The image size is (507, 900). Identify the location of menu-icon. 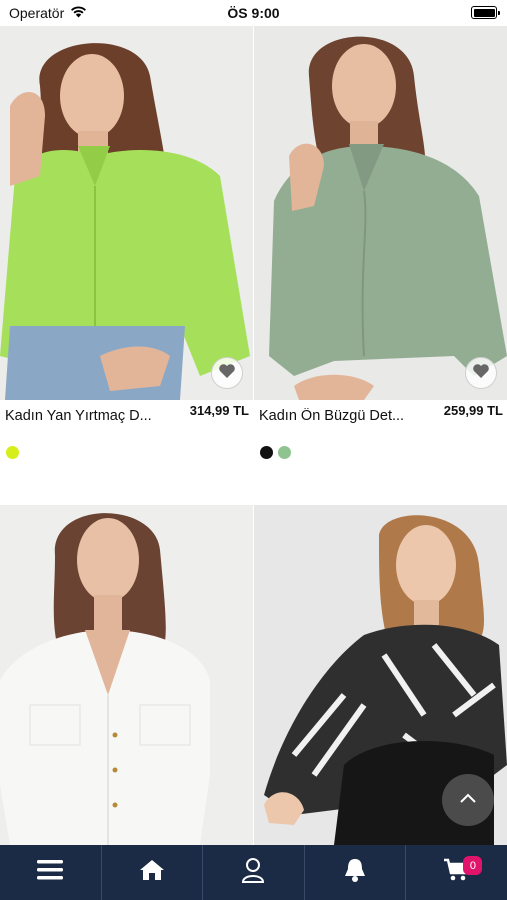
(50, 872).